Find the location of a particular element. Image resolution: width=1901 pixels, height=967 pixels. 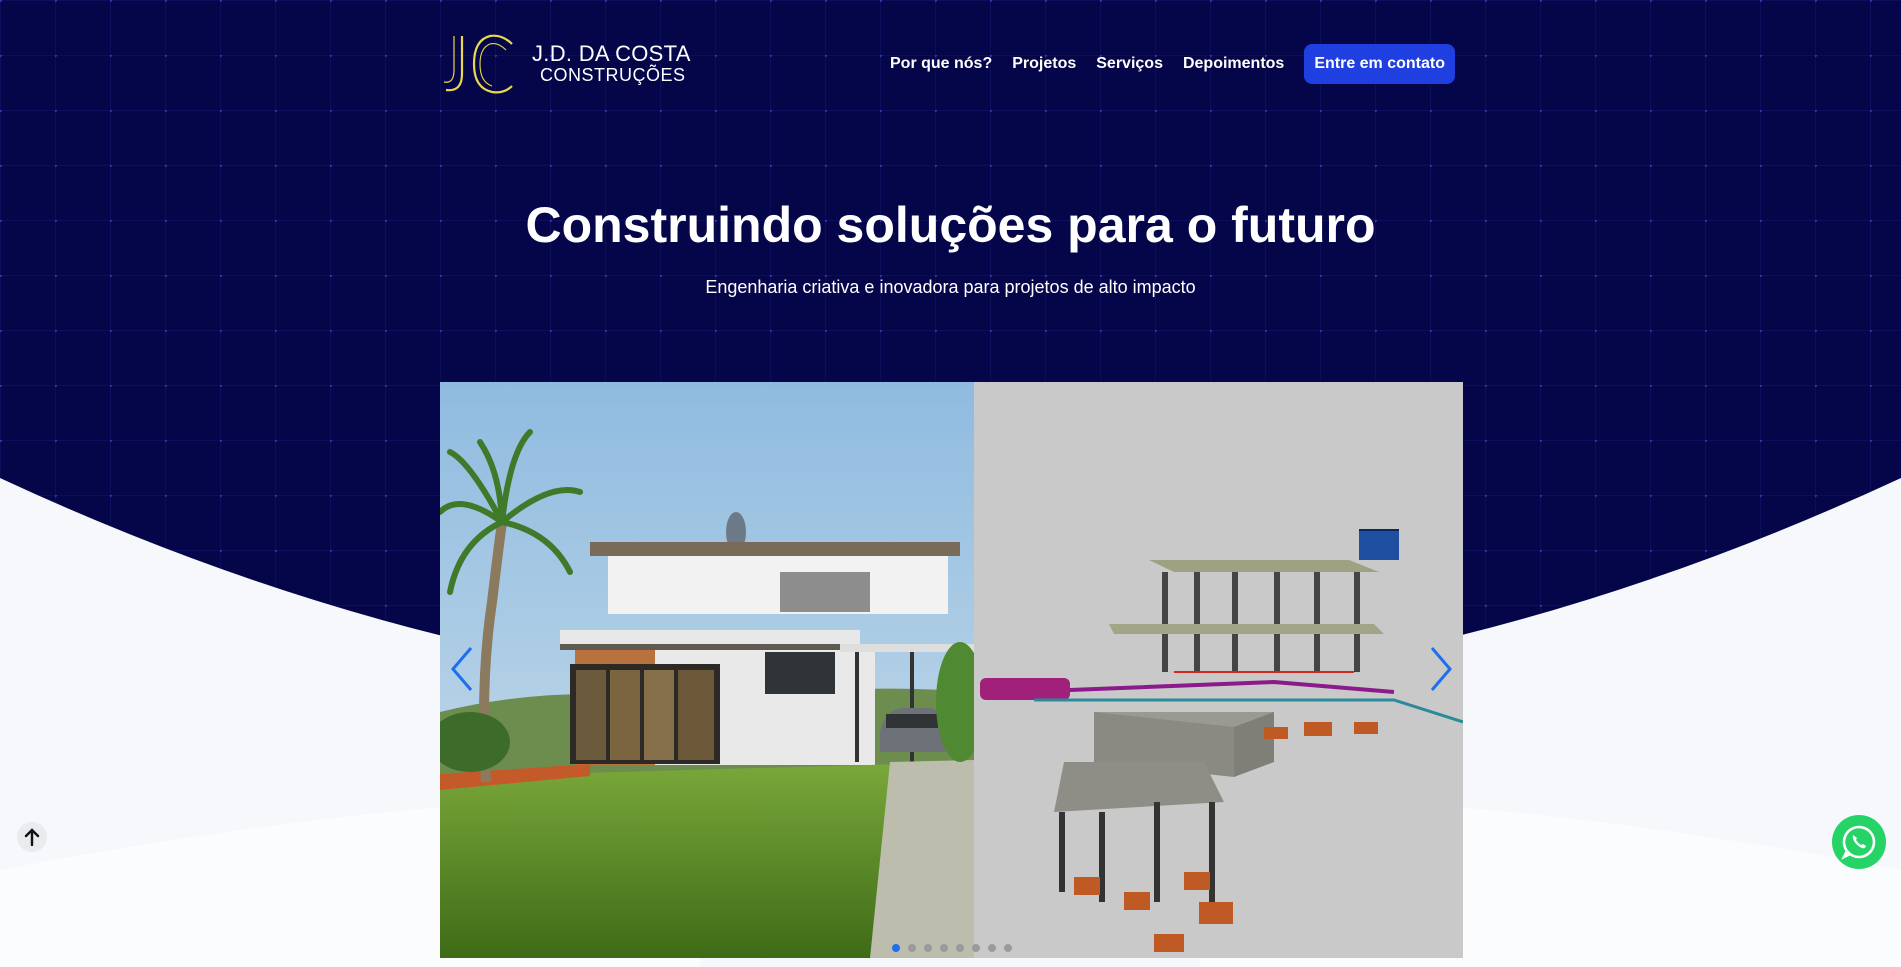

carousel-next-button is located at coordinates (1441, 669).